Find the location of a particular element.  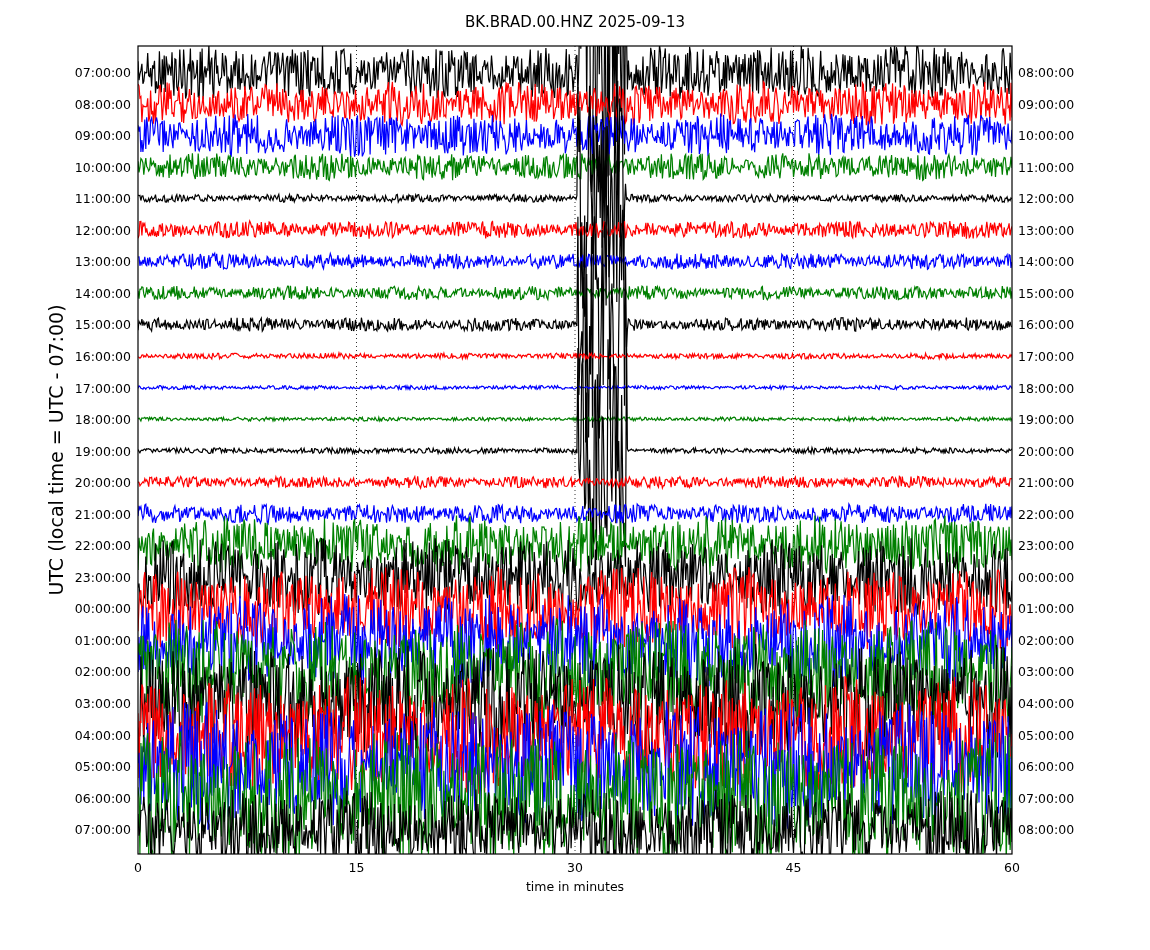

chart-title: BK.BRAD.00.HNZ 2025-09-13 is located at coordinates (575, 22).